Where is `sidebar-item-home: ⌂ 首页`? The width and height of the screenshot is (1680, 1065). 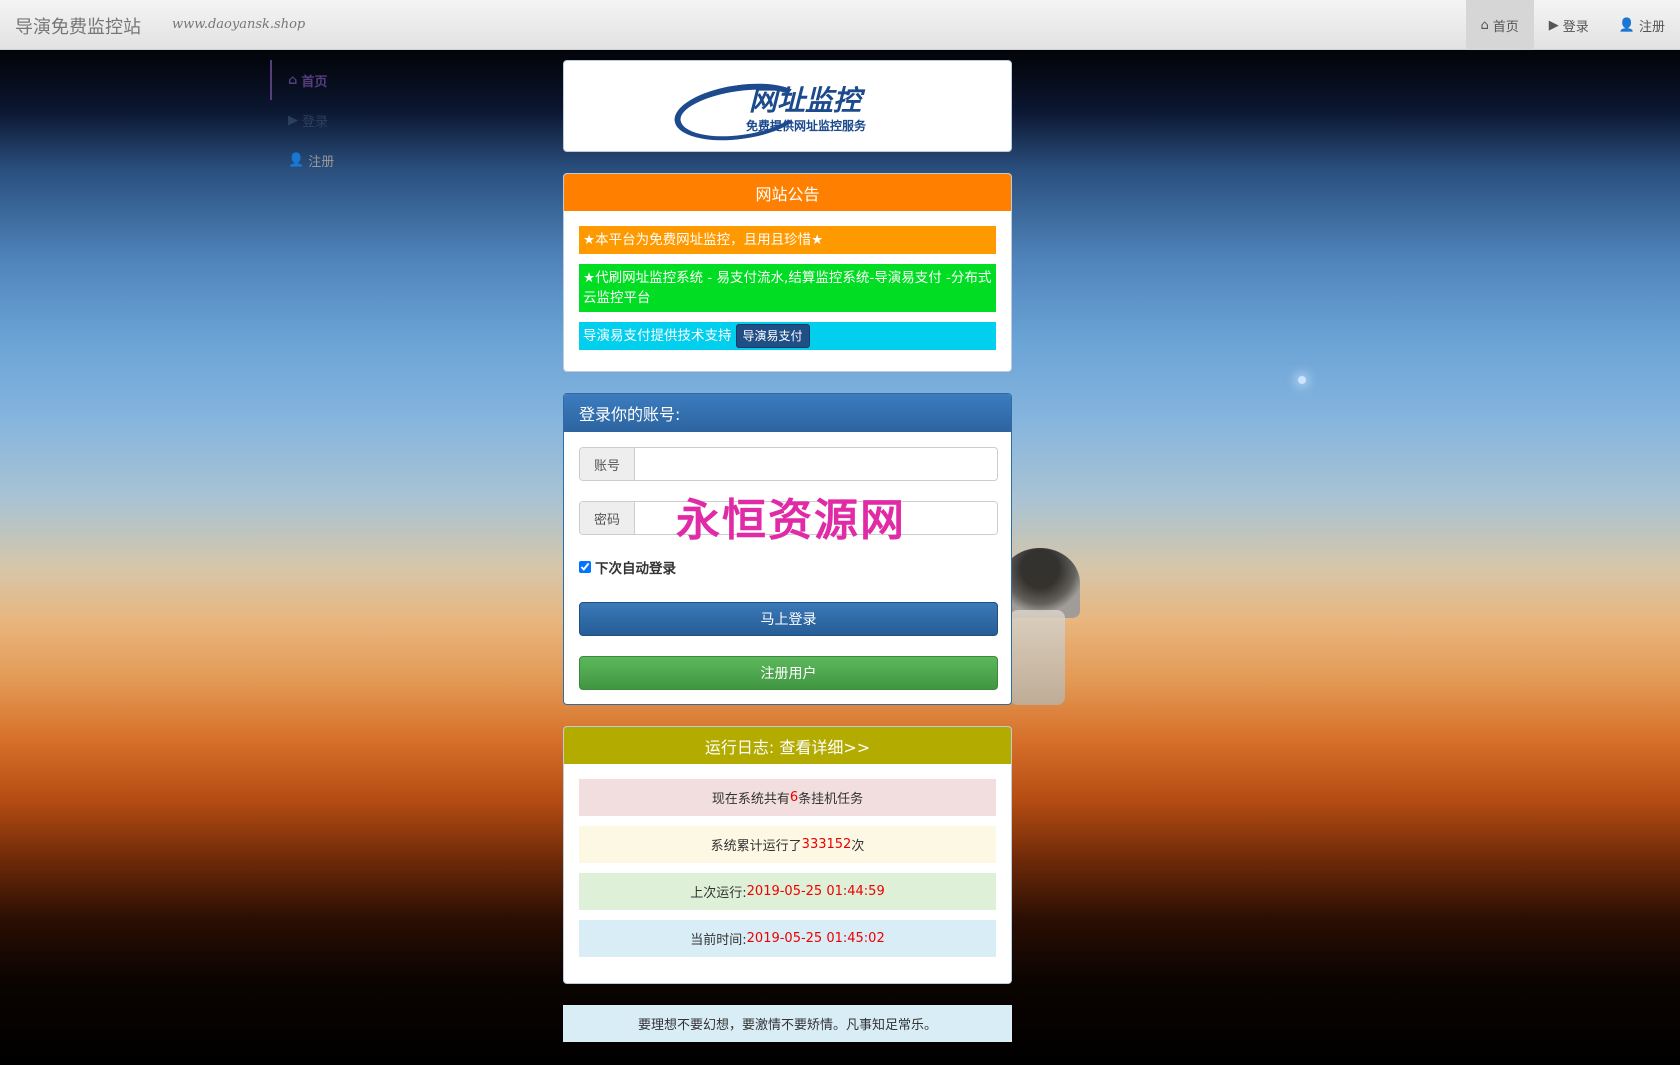 sidebar-item-home: ⌂ 首页 is located at coordinates (340, 80).